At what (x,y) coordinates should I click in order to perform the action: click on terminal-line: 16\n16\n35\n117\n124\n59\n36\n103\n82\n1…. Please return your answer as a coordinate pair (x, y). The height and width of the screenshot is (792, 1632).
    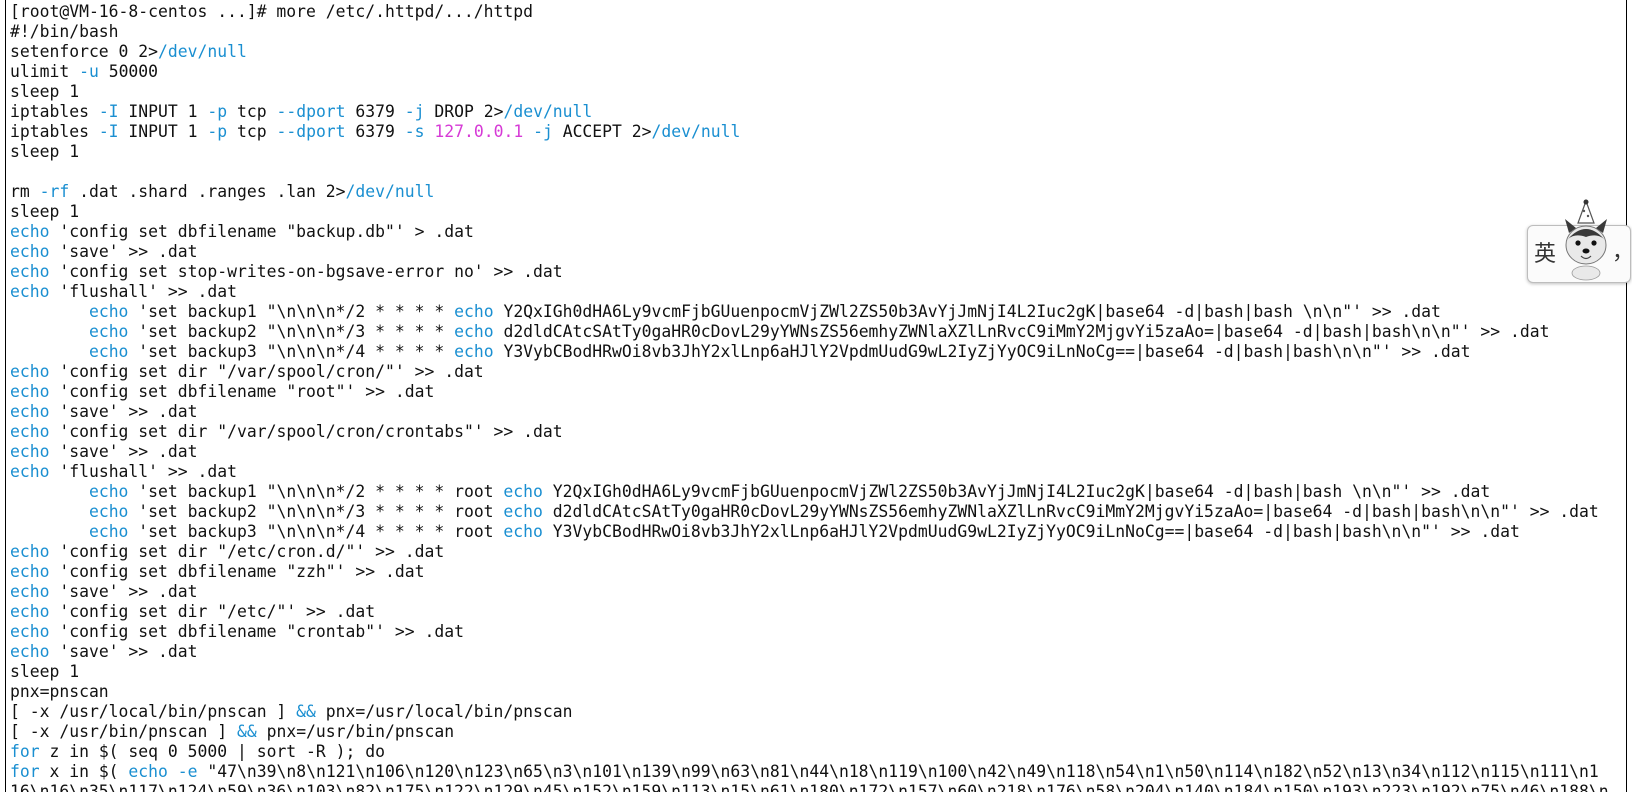
    Looking at the image, I should click on (809, 787).